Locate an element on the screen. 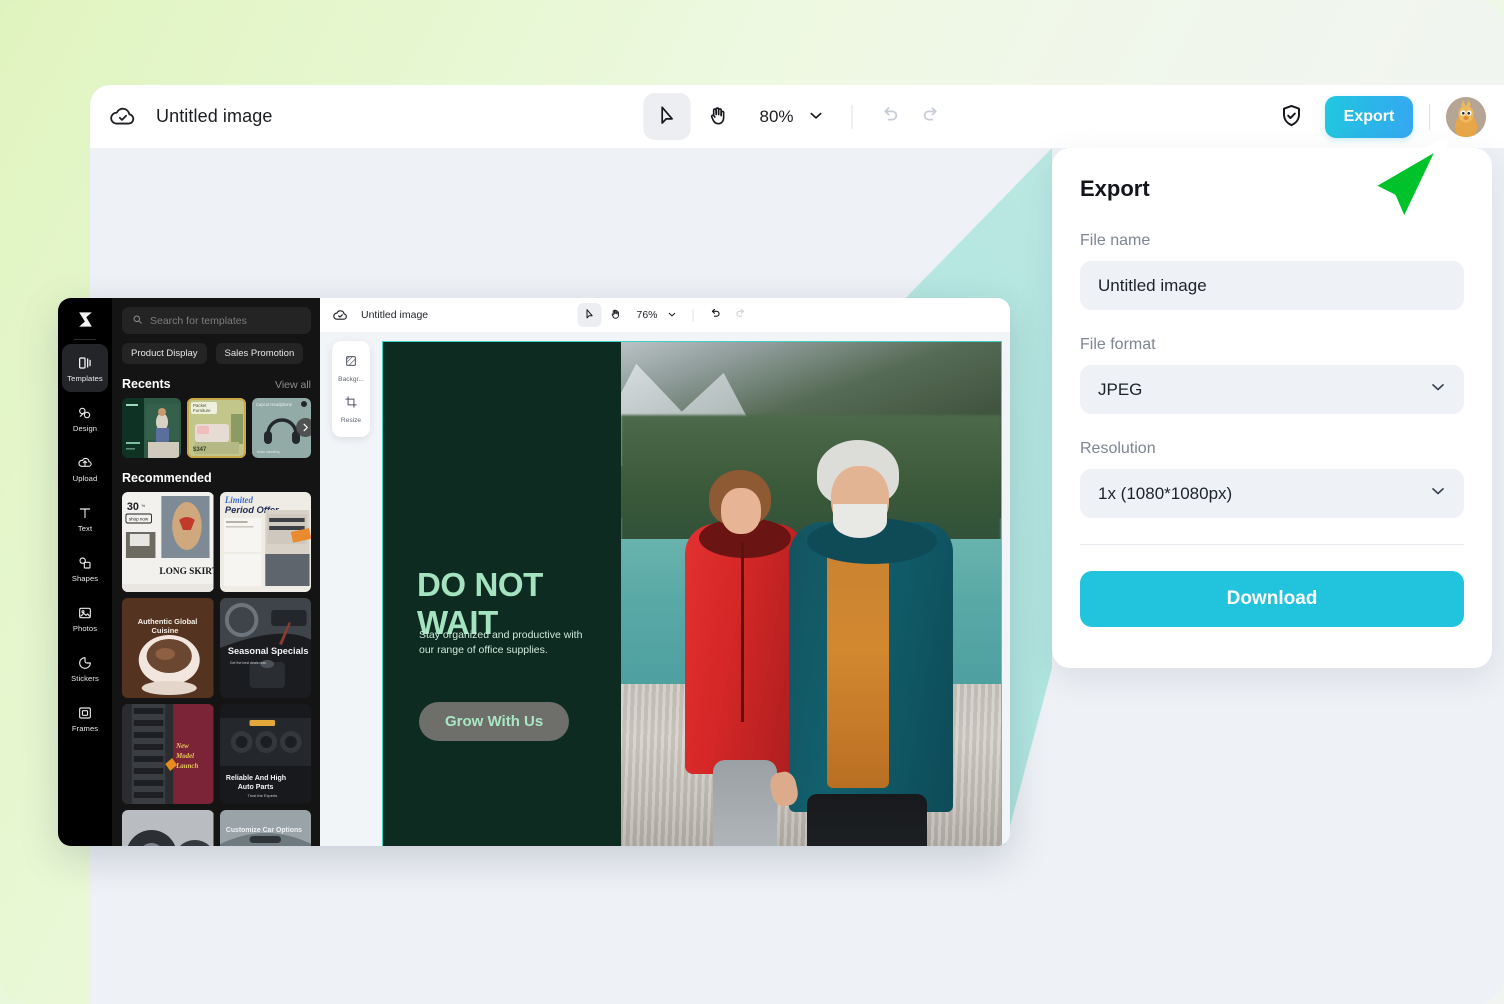 This screenshot has width=1504, height=1004. redo-icon is located at coordinates (932, 116).